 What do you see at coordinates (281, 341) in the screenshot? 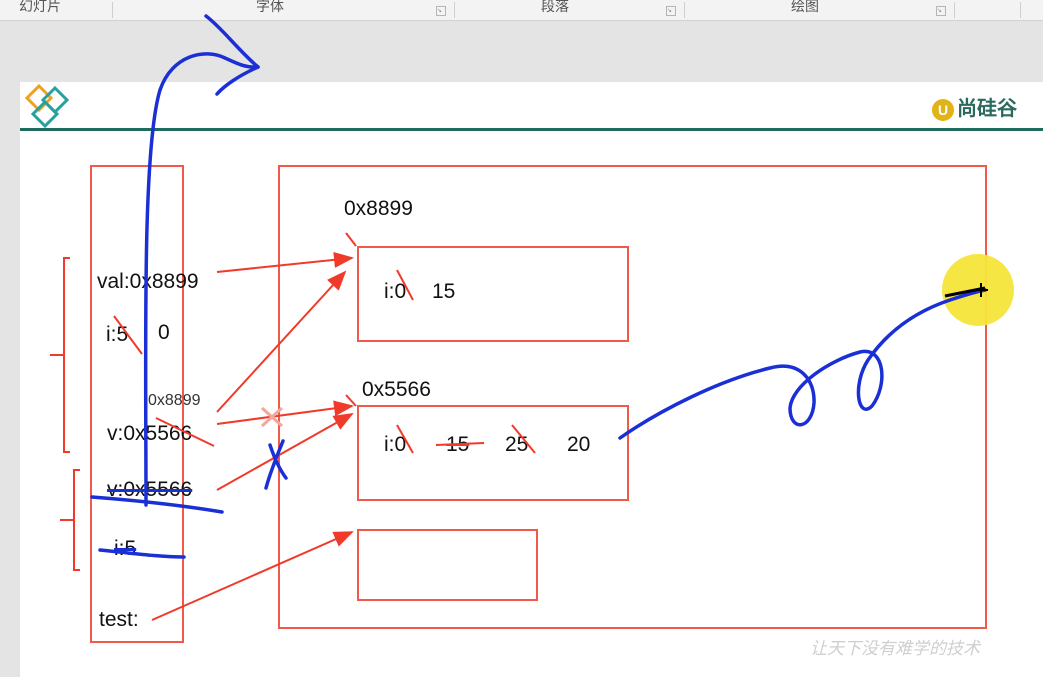
I see `ref-arrow-v-old` at bounding box center [281, 341].